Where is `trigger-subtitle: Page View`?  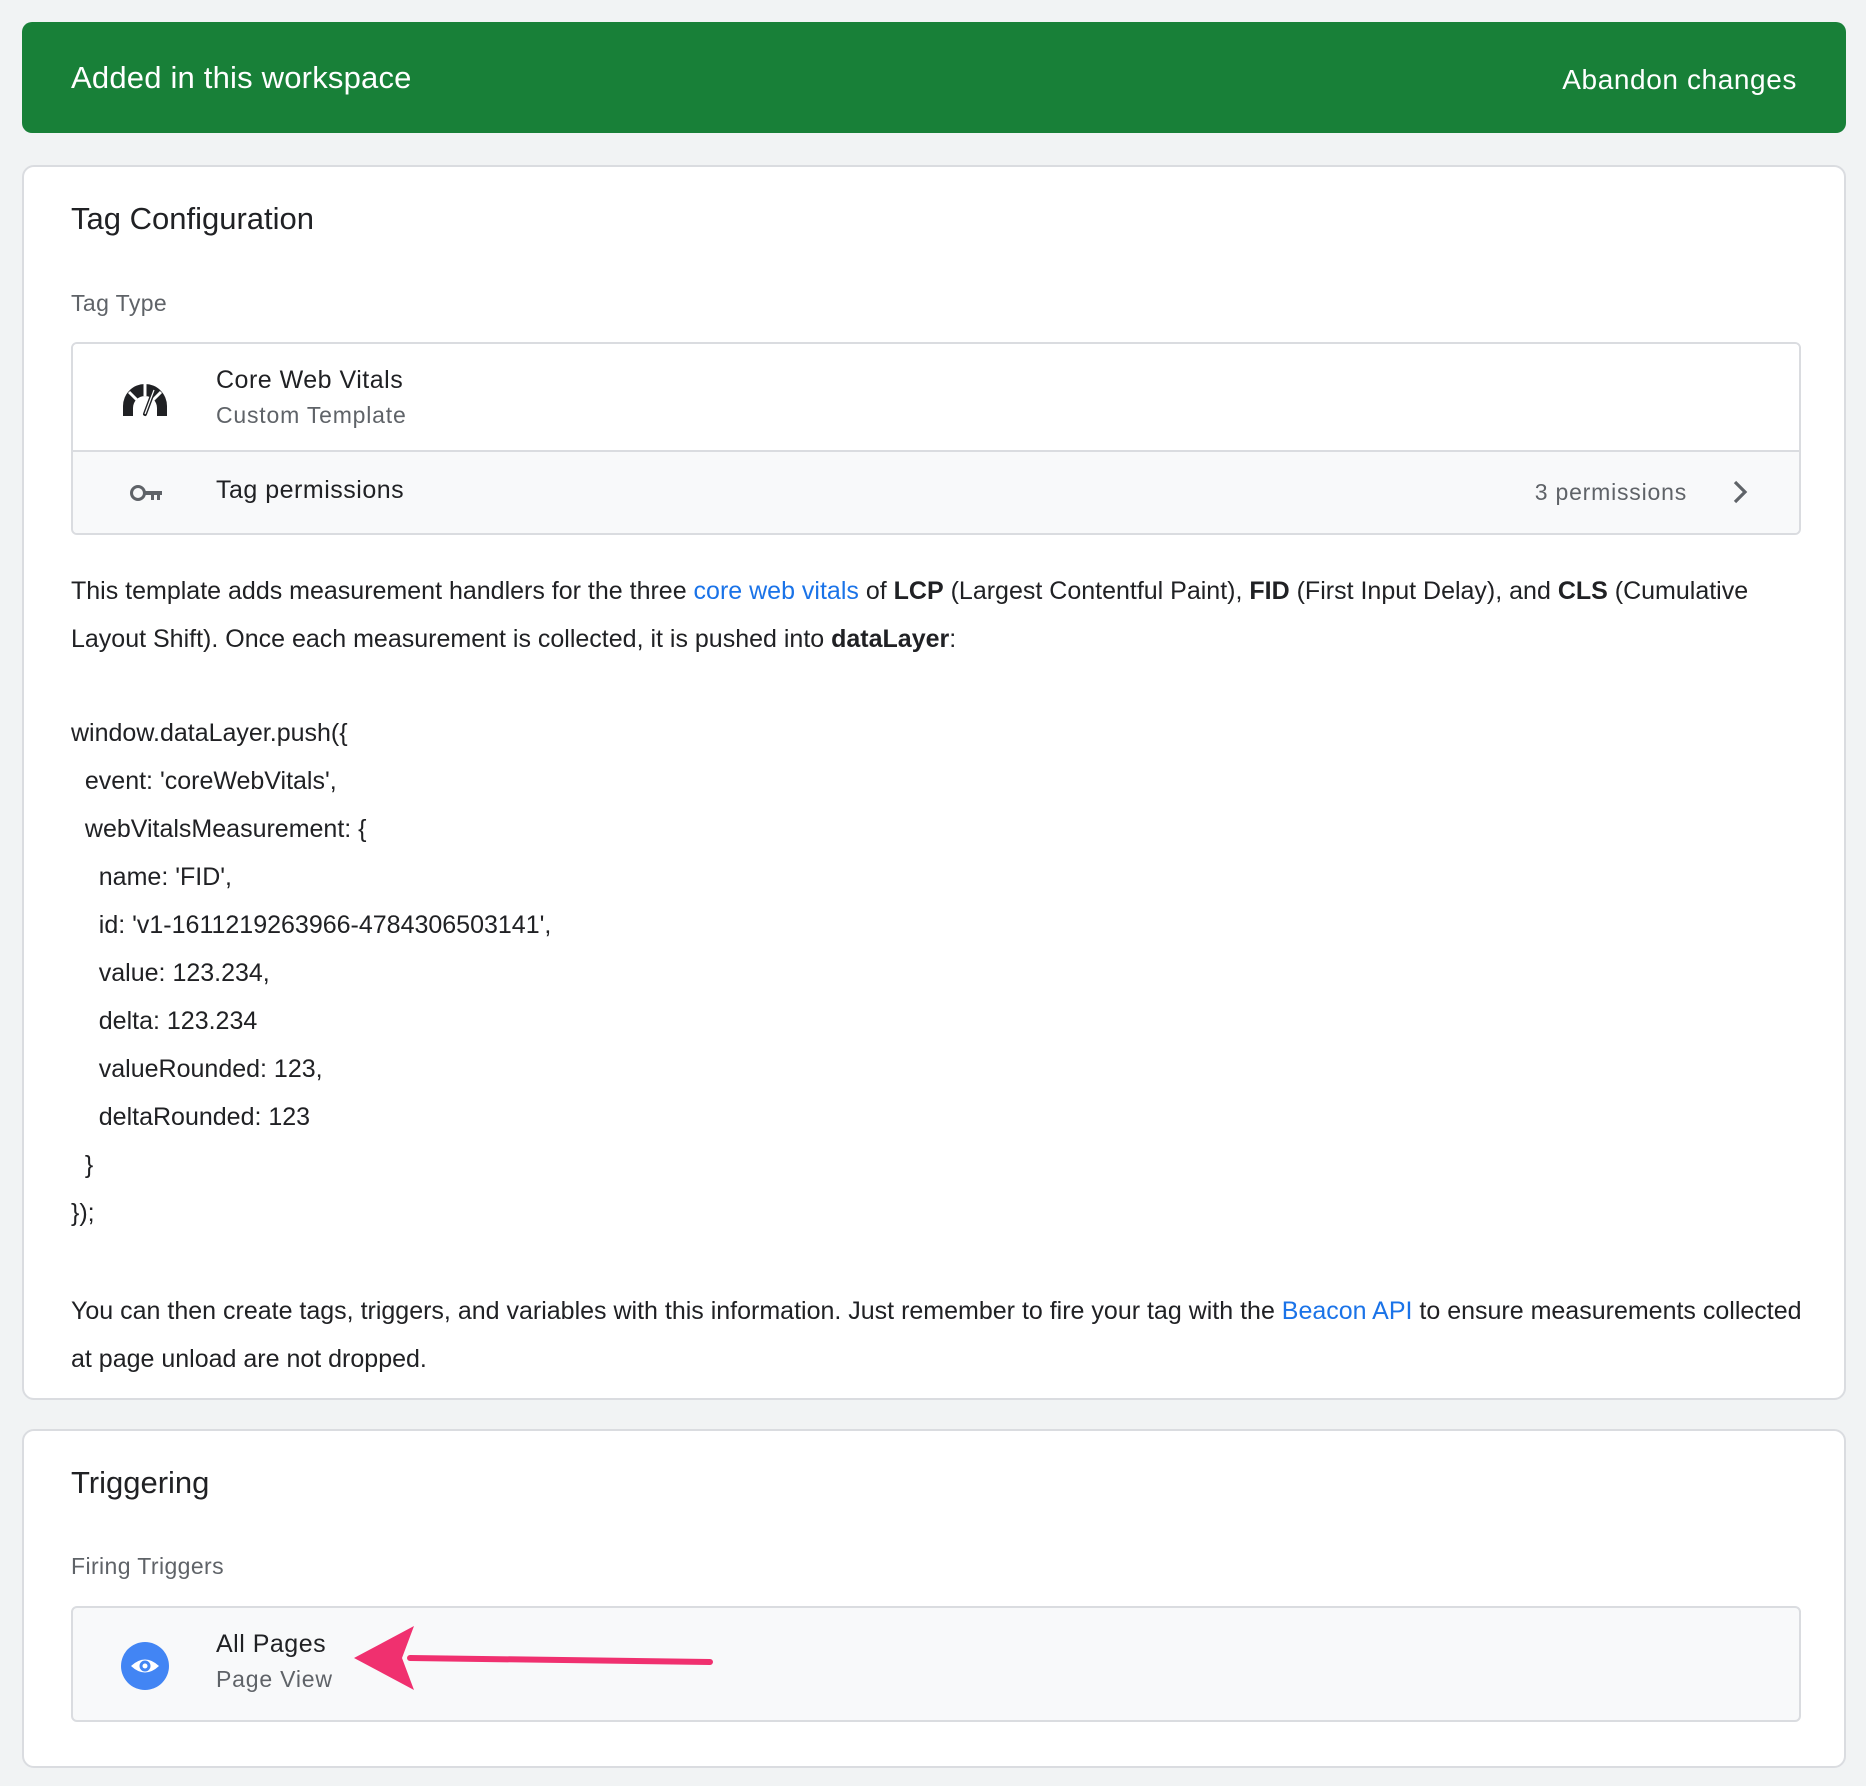 trigger-subtitle: Page View is located at coordinates (274, 1679).